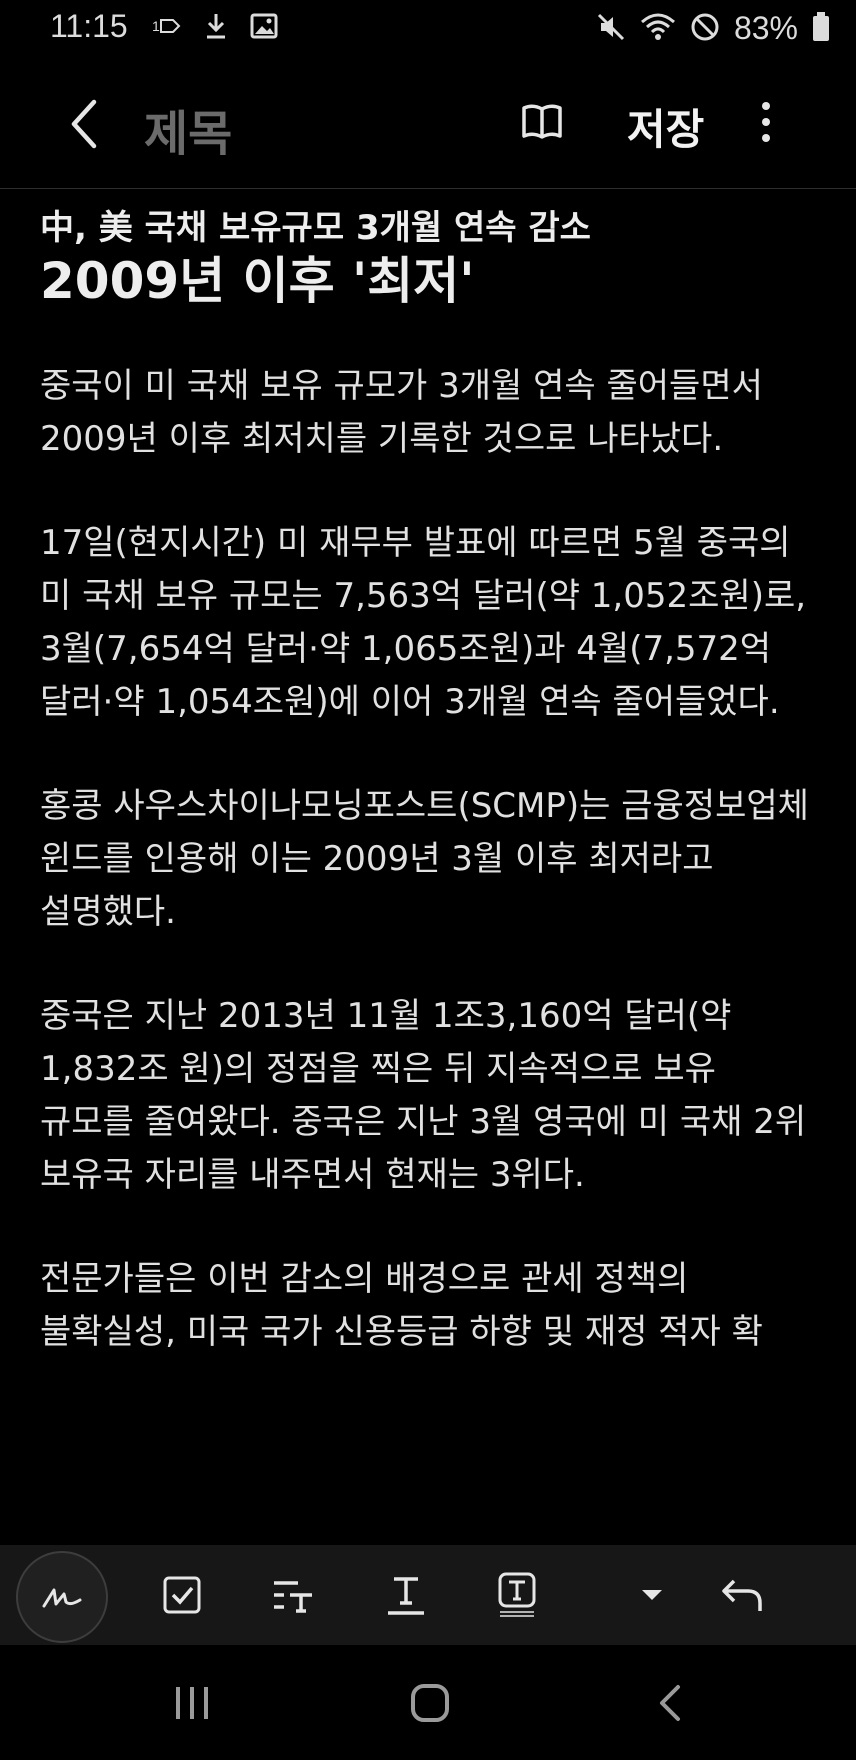 This screenshot has height=1760, width=856. What do you see at coordinates (406, 1595) in the screenshot?
I see `text-format-icon` at bounding box center [406, 1595].